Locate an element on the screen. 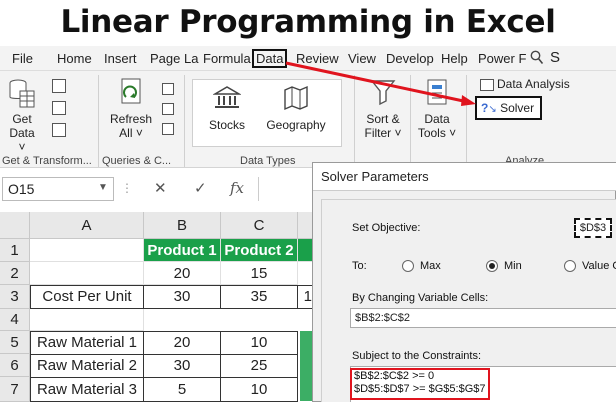  cell-a2 is located at coordinates (87, 273).